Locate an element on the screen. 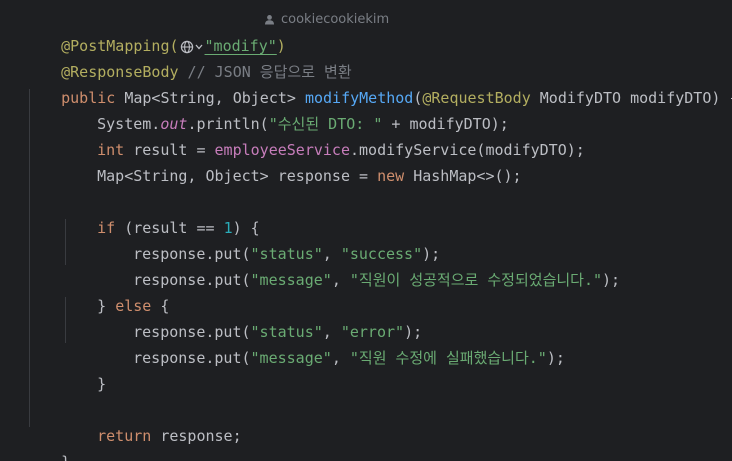  author-name: cookiecookiekim is located at coordinates (335, 19).